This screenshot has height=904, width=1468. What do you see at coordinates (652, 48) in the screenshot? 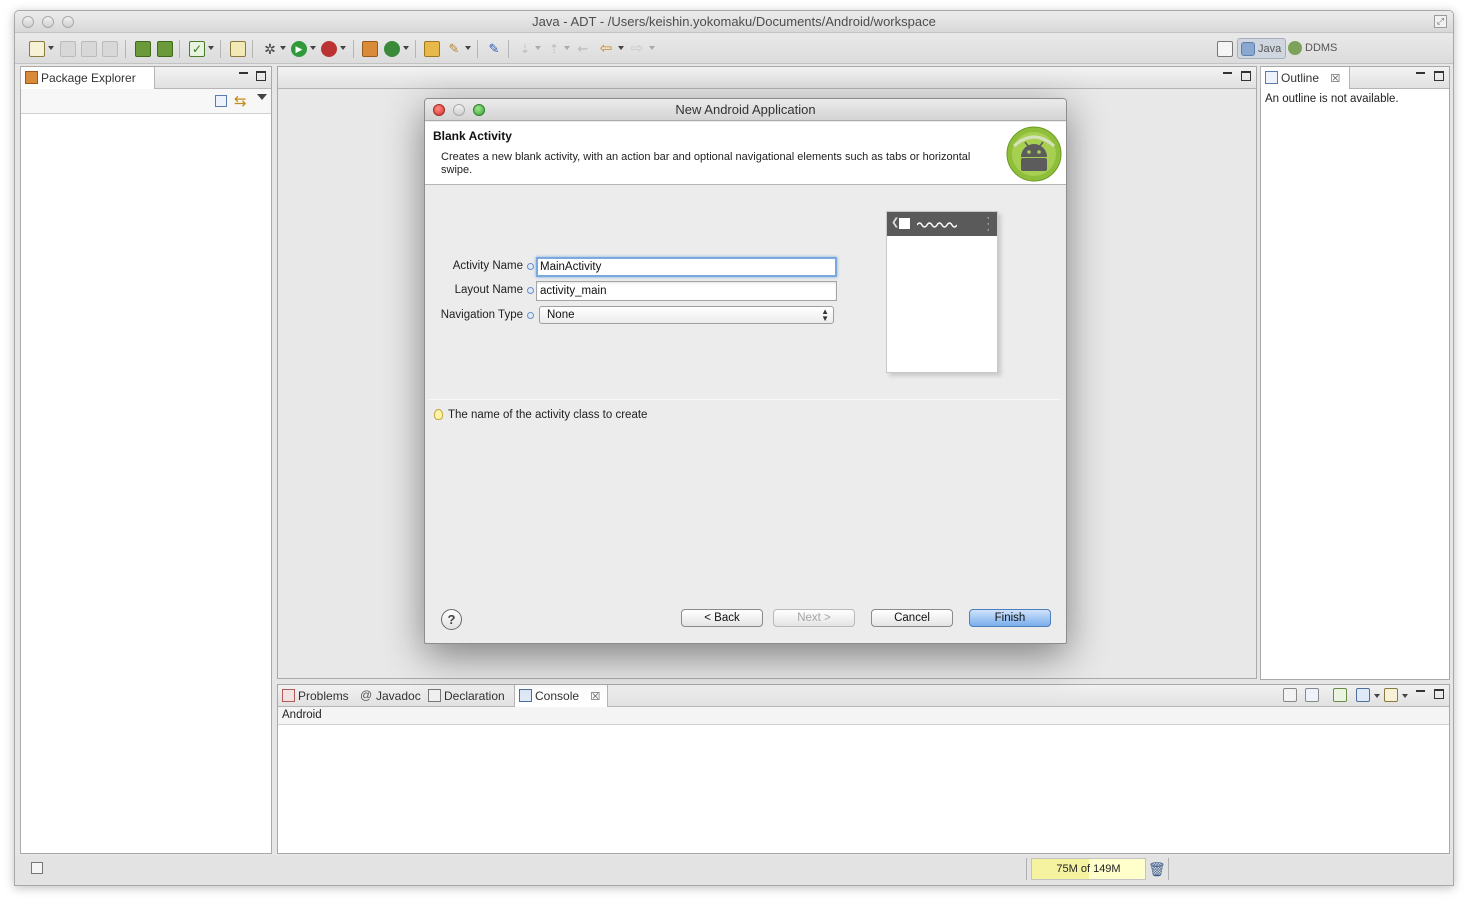
I see `forward-dropdown-icon` at bounding box center [652, 48].